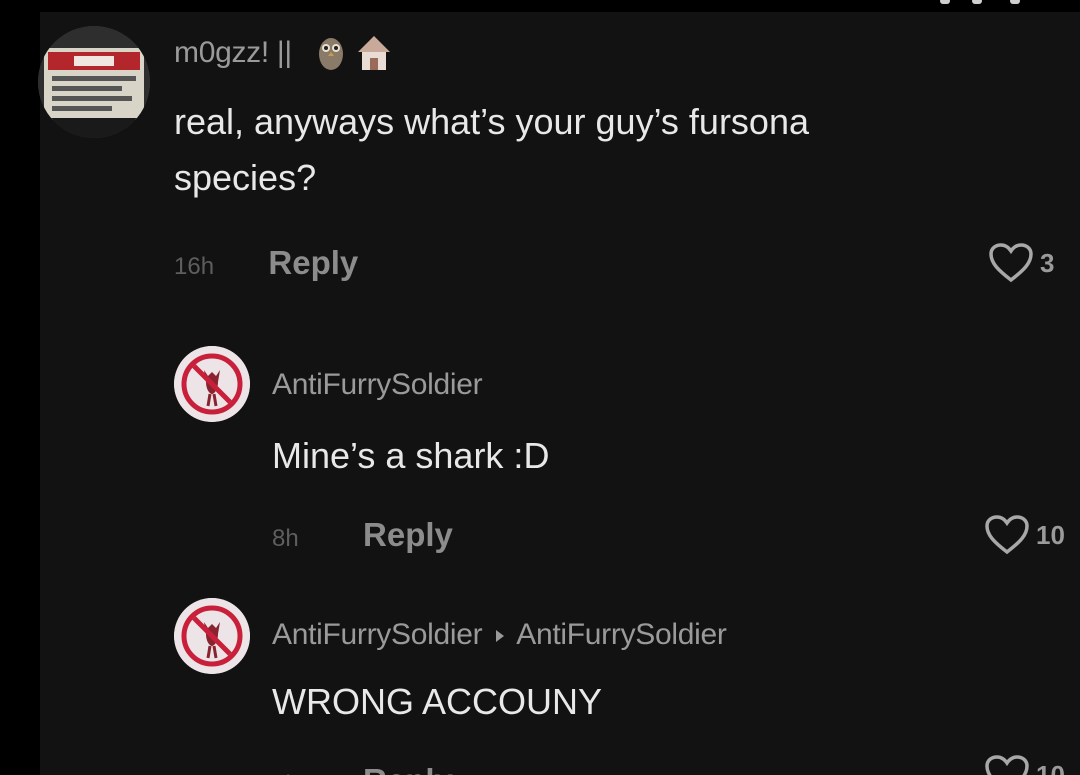 This screenshot has width=1080, height=775. I want to click on comment-text: Mine’s a shark :D, so click(410, 456).